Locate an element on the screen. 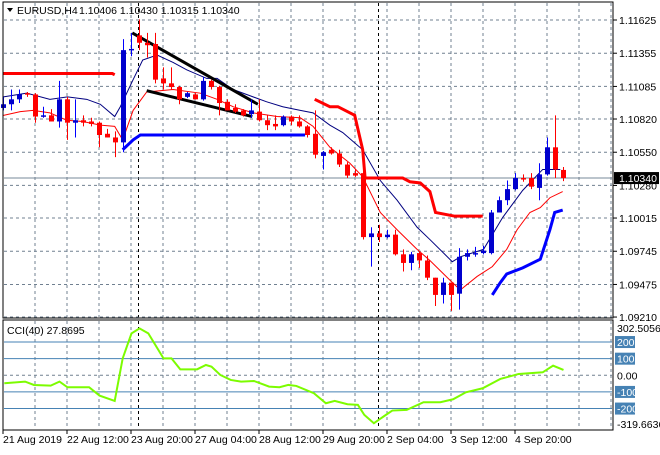 This screenshot has height=455, width=660. cci-level-label: 0.00 is located at coordinates (627, 376).